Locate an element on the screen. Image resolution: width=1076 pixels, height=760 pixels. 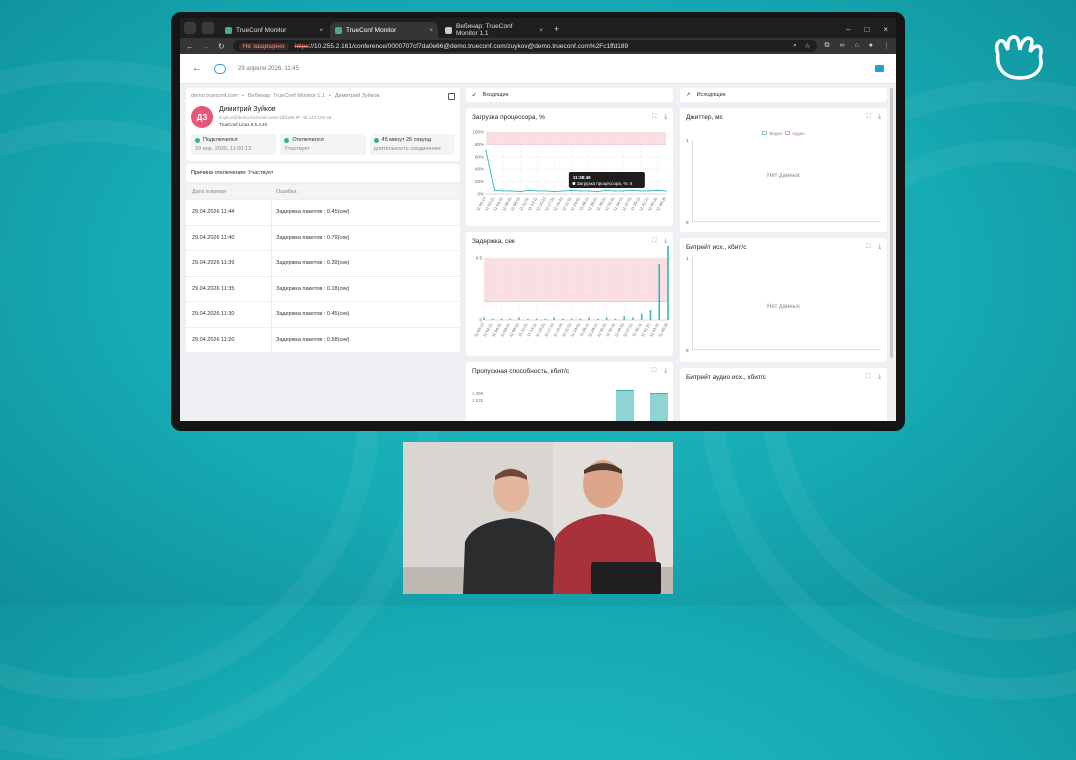
panel-title: Задержка, сек is located at coordinates (493, 241).